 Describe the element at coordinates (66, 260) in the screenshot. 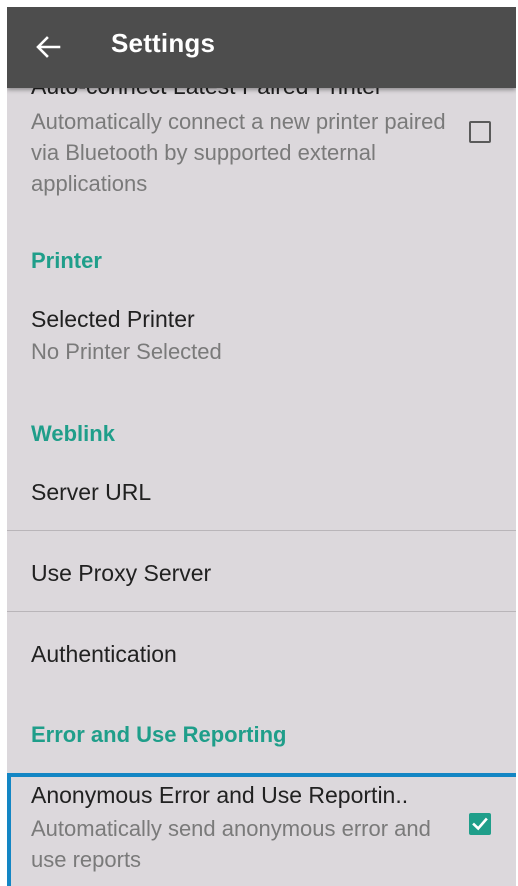

I see `section-header-printer: Printer` at that location.